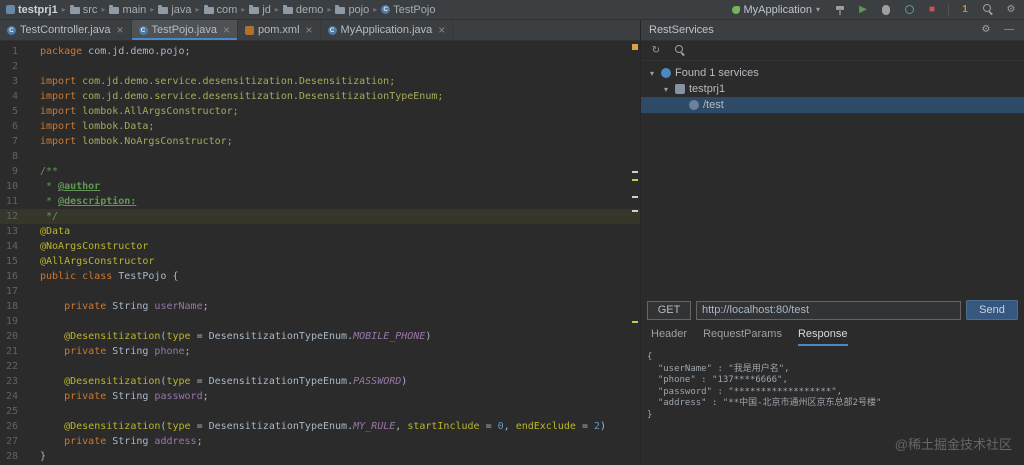  I want to click on profiler-icon, so click(909, 10).